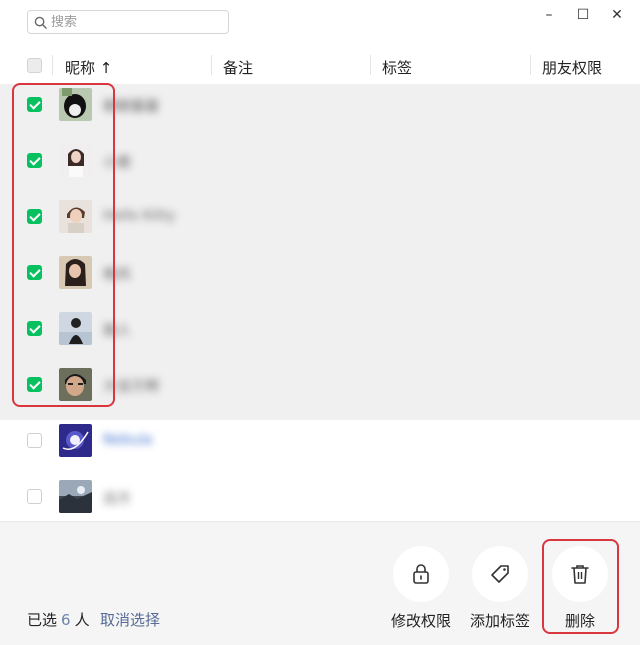 The width and height of the screenshot is (640, 645). I want to click on minimize-button: –, so click(549, 15).